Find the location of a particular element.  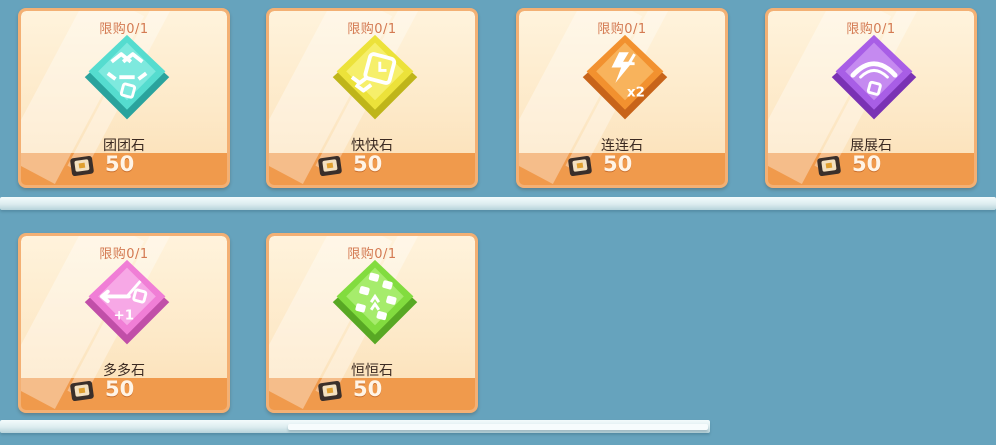

green-stone-icon is located at coordinates (375, 302).